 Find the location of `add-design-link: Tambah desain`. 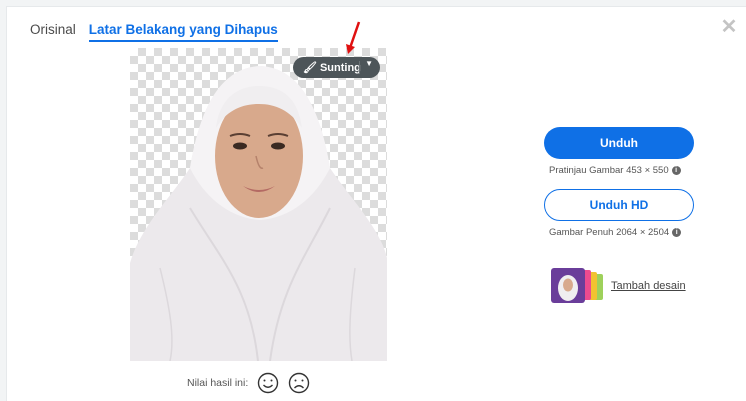

add-design-link: Tambah desain is located at coordinates (648, 286).